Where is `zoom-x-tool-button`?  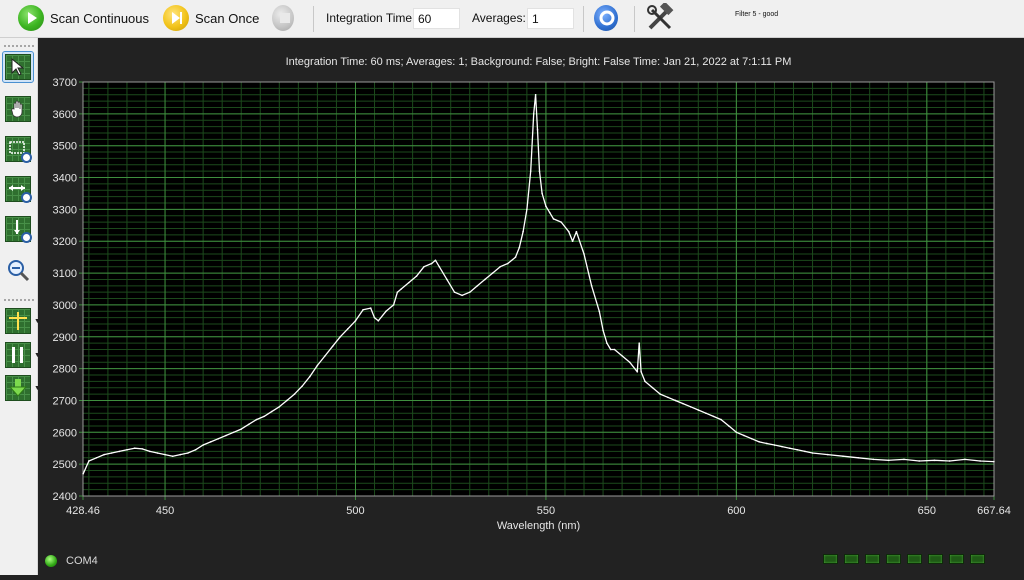 zoom-x-tool-button is located at coordinates (18, 189).